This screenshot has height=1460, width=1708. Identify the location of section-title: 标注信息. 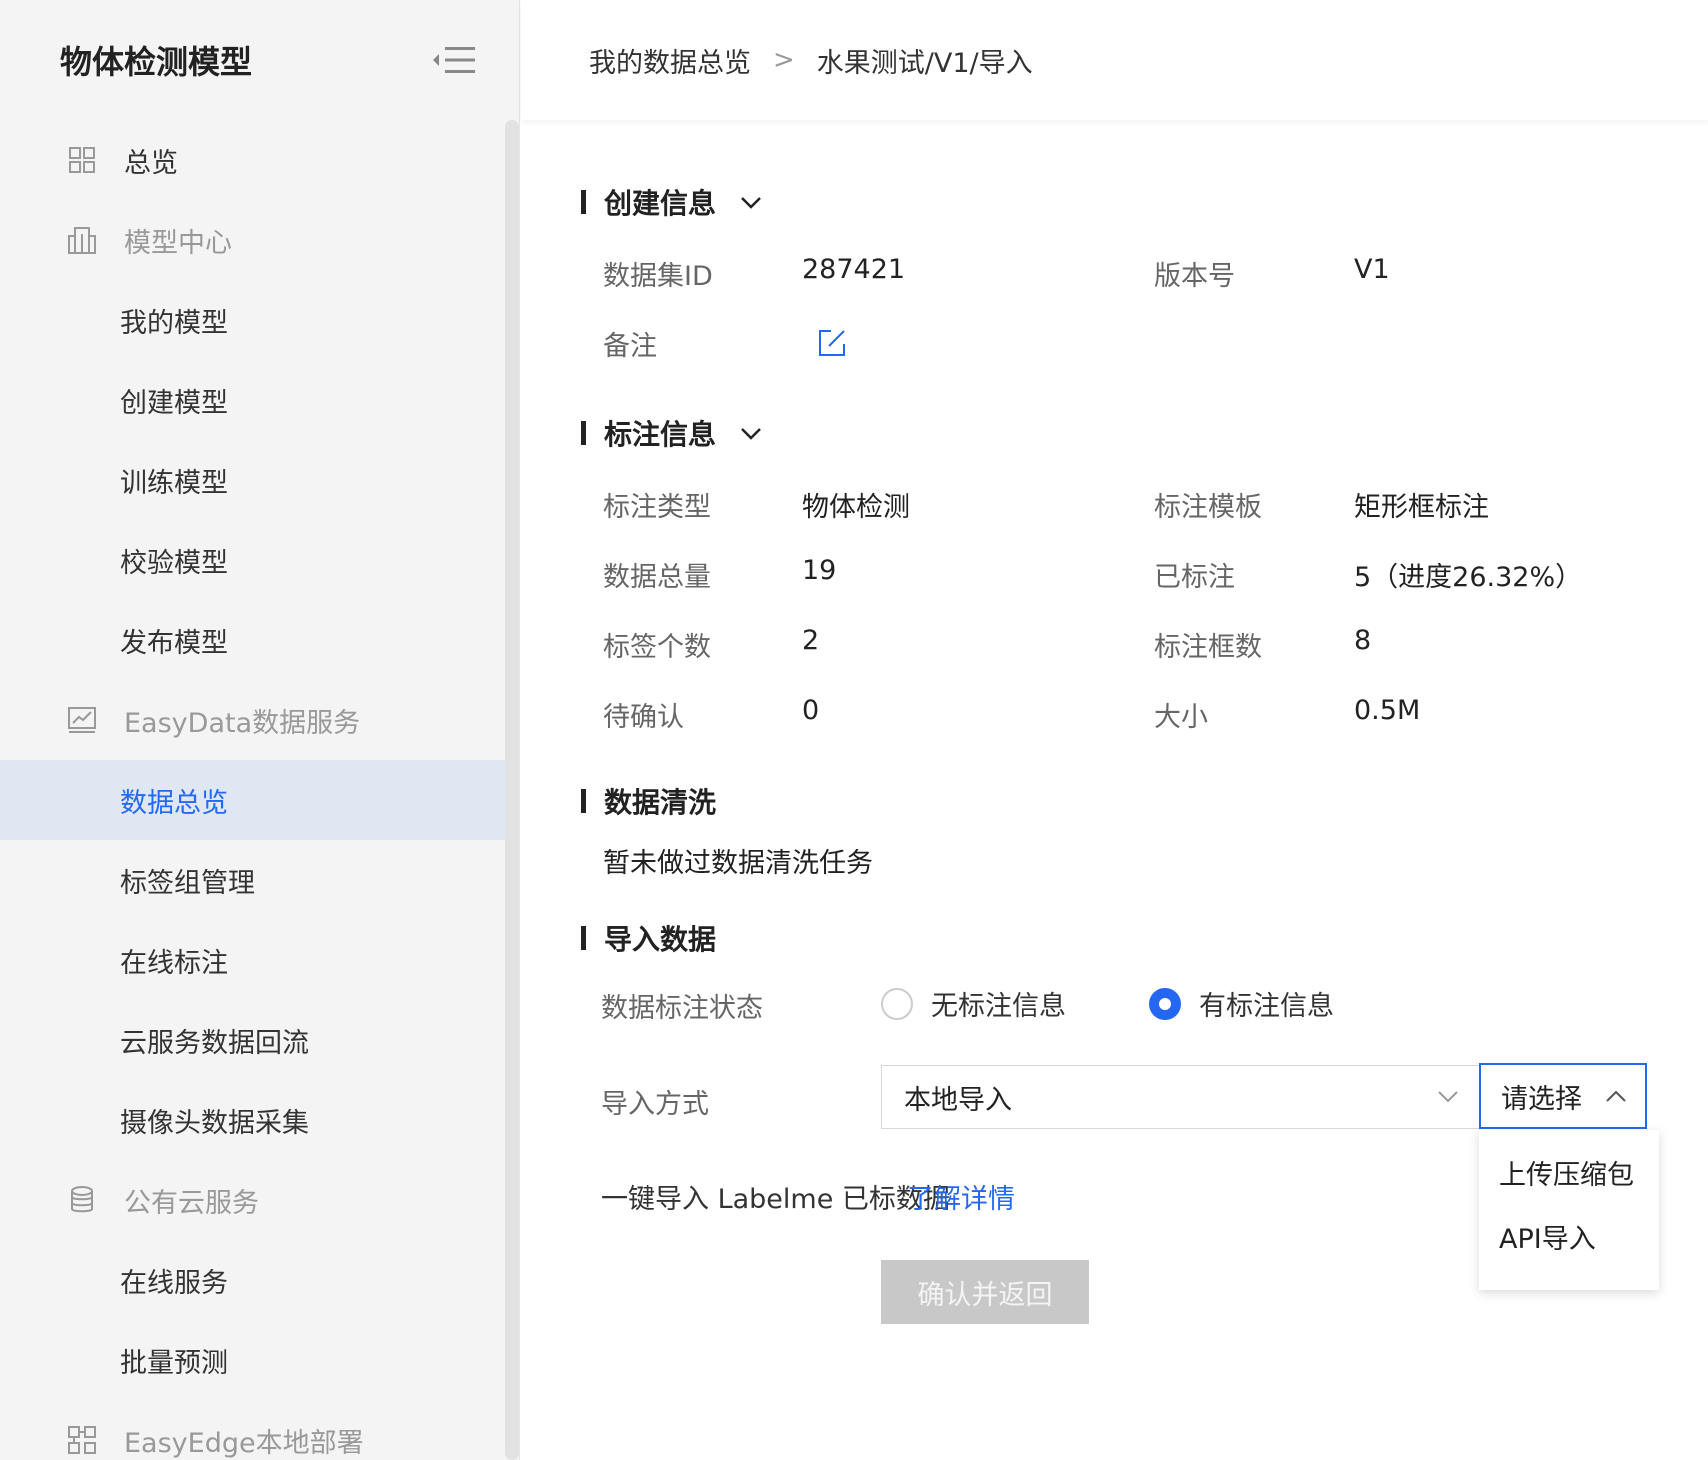
(660, 434).